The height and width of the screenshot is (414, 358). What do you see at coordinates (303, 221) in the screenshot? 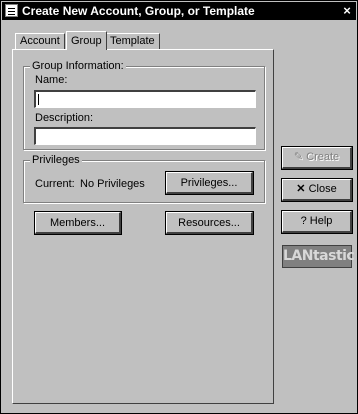
I see `question-icon: ?` at bounding box center [303, 221].